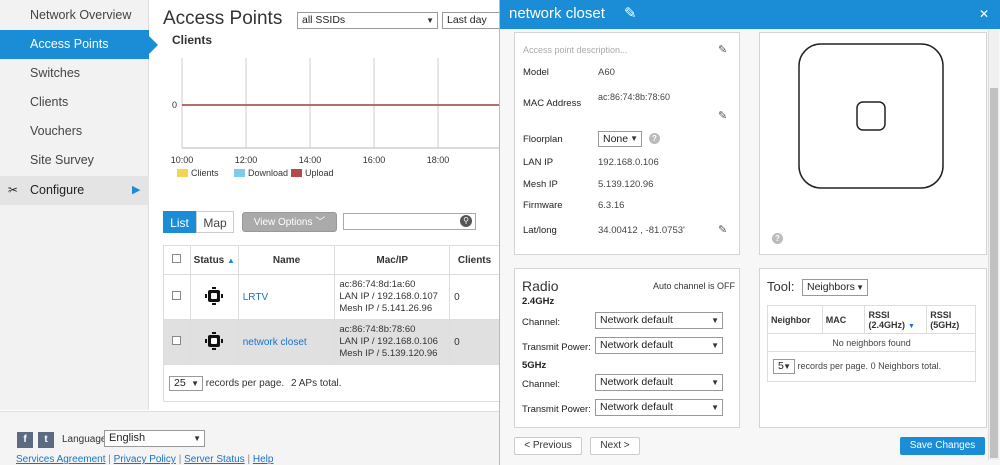 The image size is (1000, 465). Describe the element at coordinates (46, 440) in the screenshot. I see `twitter-icon: t` at that location.